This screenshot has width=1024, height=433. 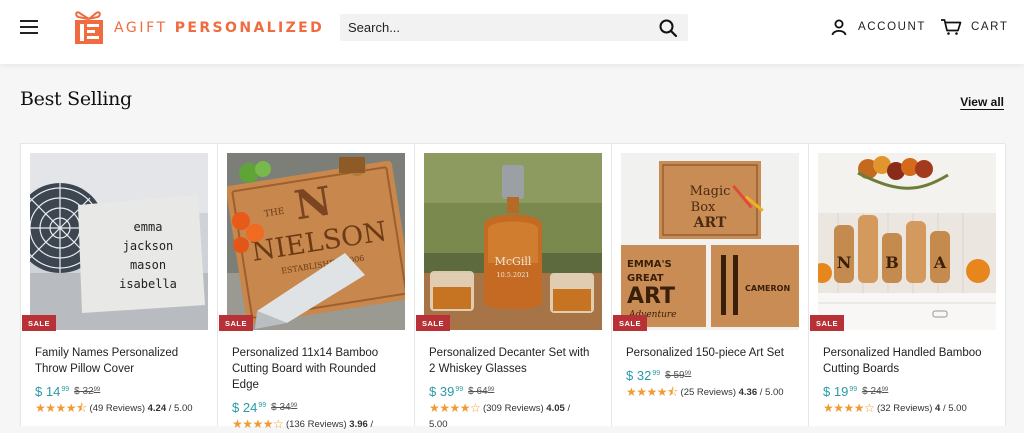 I want to click on price-row: $ 2499 $ 3499, so click(x=264, y=407).